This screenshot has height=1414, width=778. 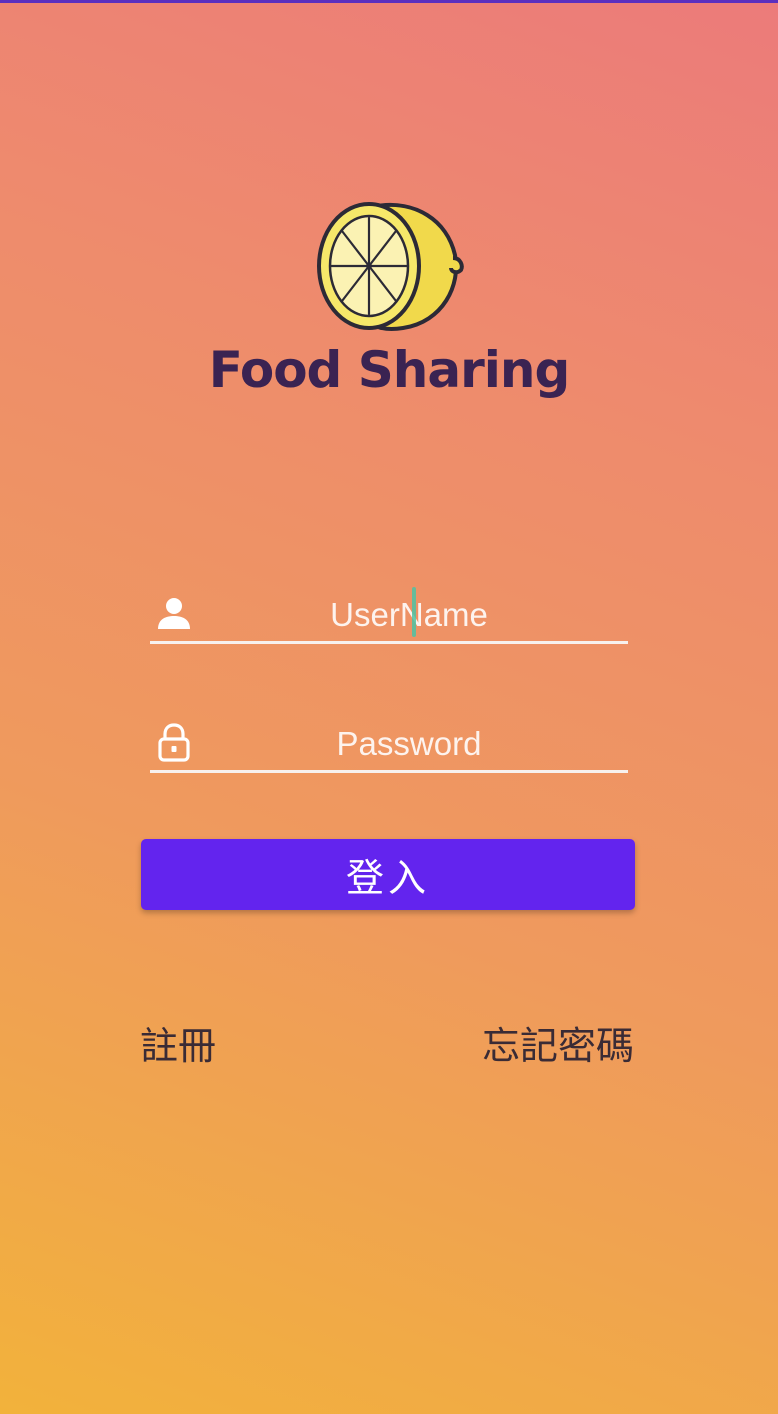 I want to click on lemon-logo-icon, so click(x=390, y=266).